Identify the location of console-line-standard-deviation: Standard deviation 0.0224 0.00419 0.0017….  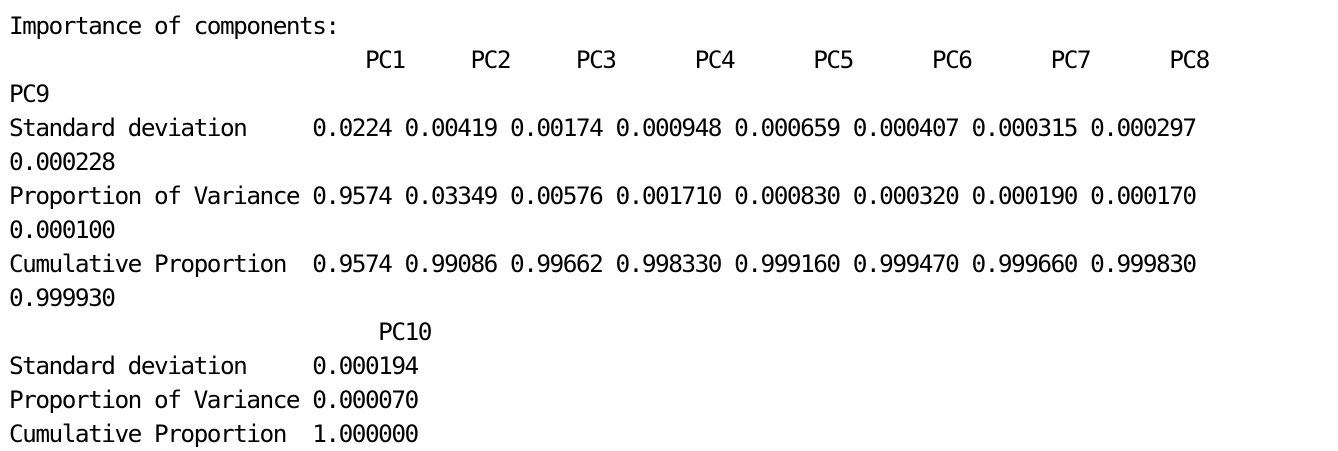
(603, 127).